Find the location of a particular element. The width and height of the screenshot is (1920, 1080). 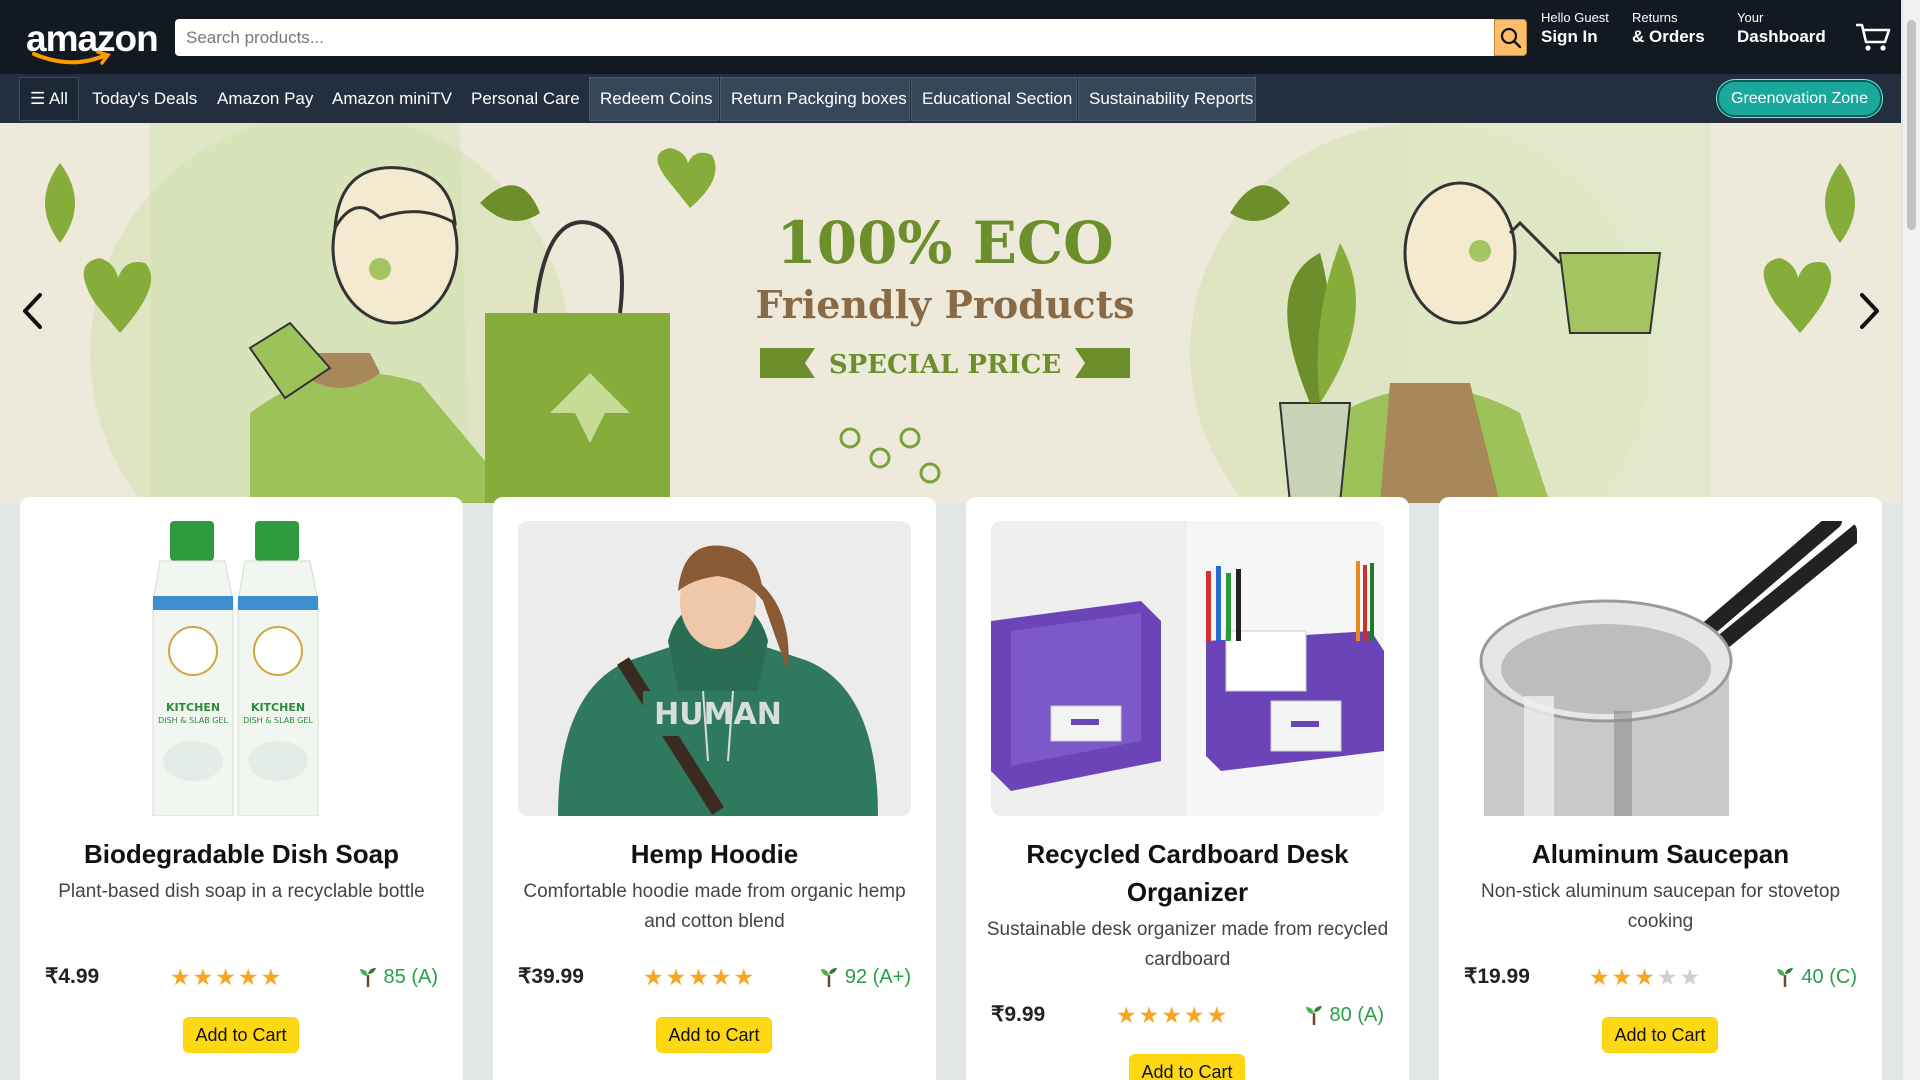

banner-line1: 100% ECO is located at coordinates (944, 243).